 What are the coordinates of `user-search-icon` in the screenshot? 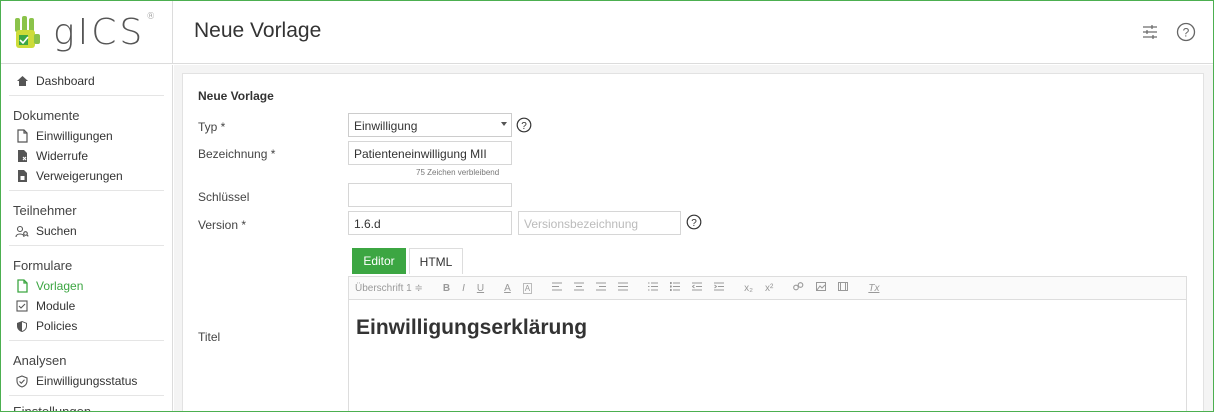 It's located at (22, 231).